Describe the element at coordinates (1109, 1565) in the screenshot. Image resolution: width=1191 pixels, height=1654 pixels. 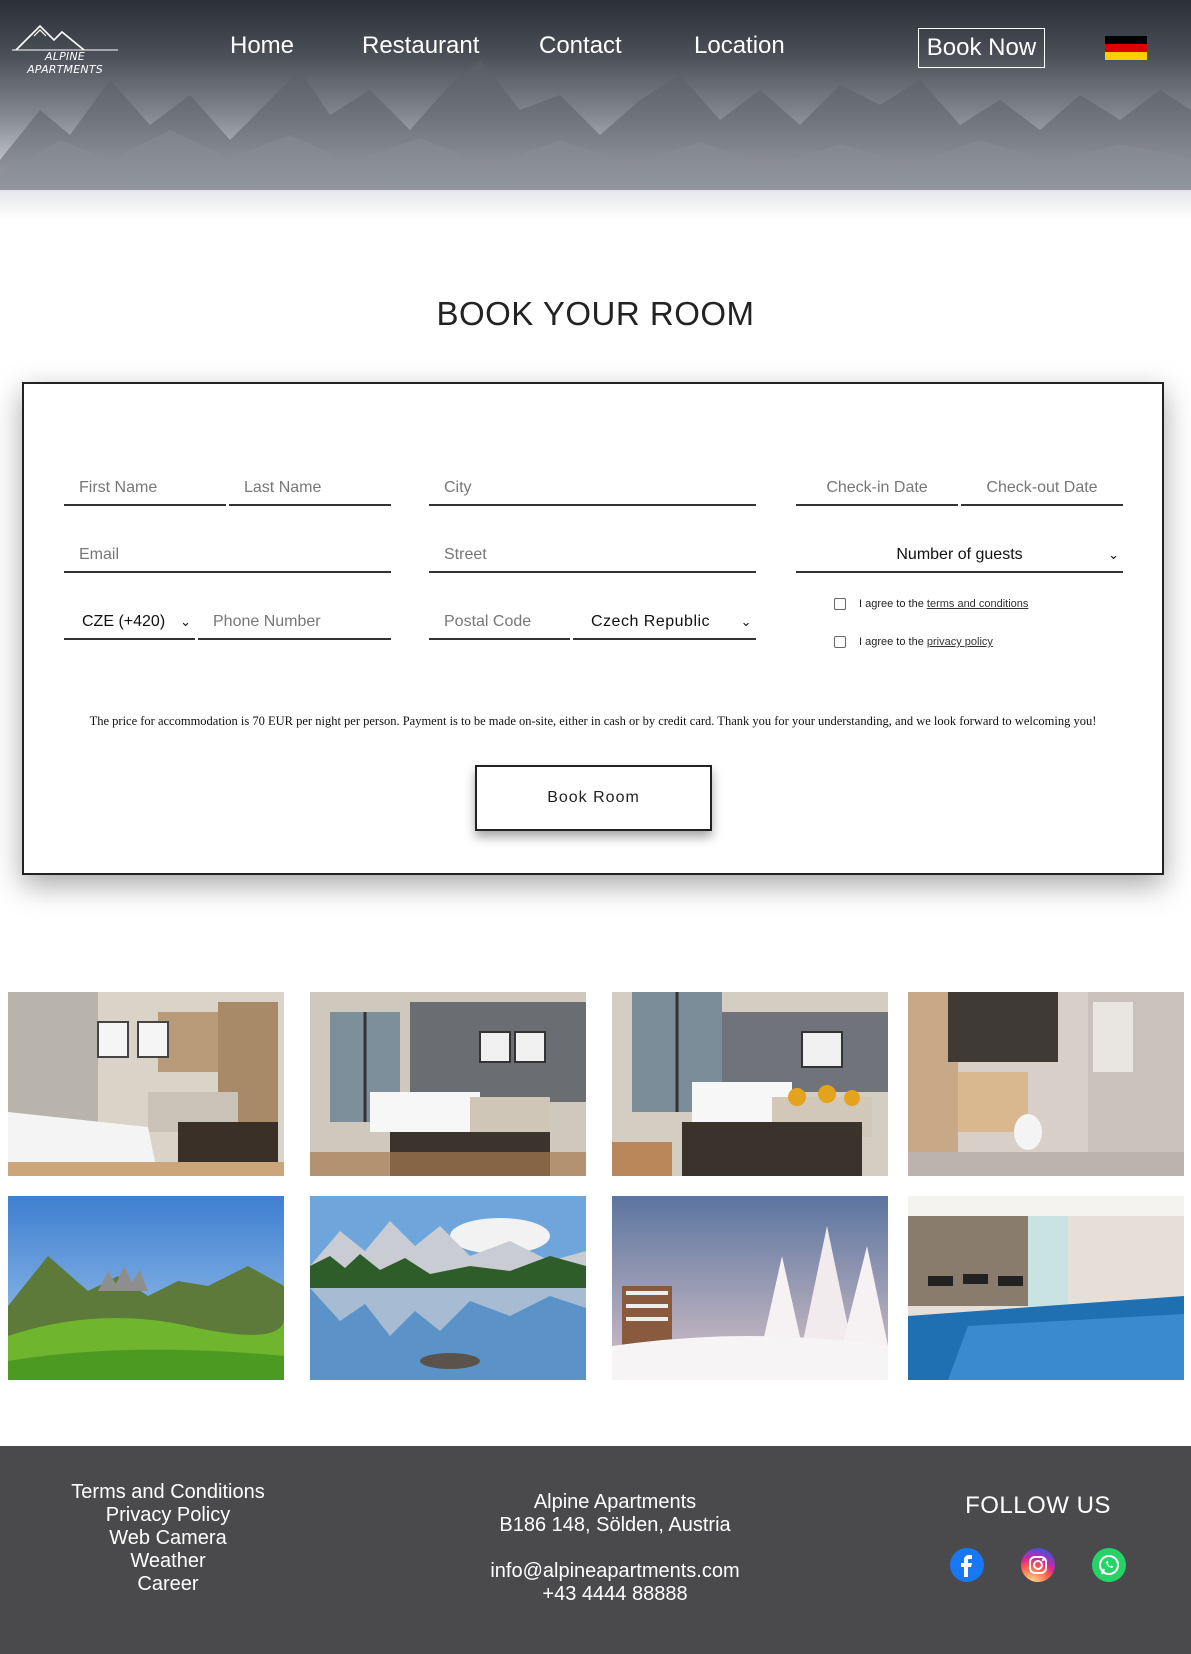
I see `whatsapp-icon` at that location.